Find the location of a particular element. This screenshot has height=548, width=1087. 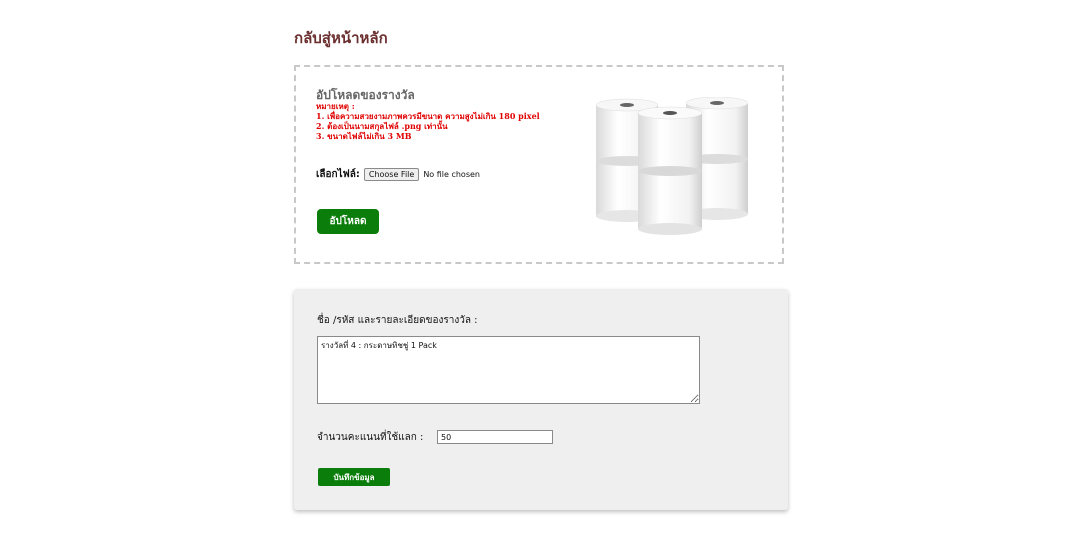

upload-button: อัปโหลด is located at coordinates (348, 221).